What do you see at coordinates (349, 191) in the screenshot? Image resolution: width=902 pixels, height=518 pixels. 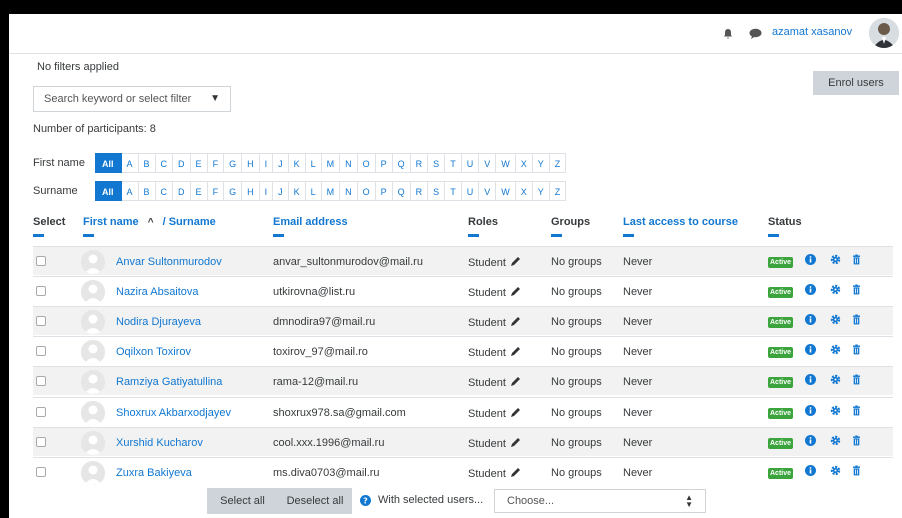 I see `surname-initial-n: N` at bounding box center [349, 191].